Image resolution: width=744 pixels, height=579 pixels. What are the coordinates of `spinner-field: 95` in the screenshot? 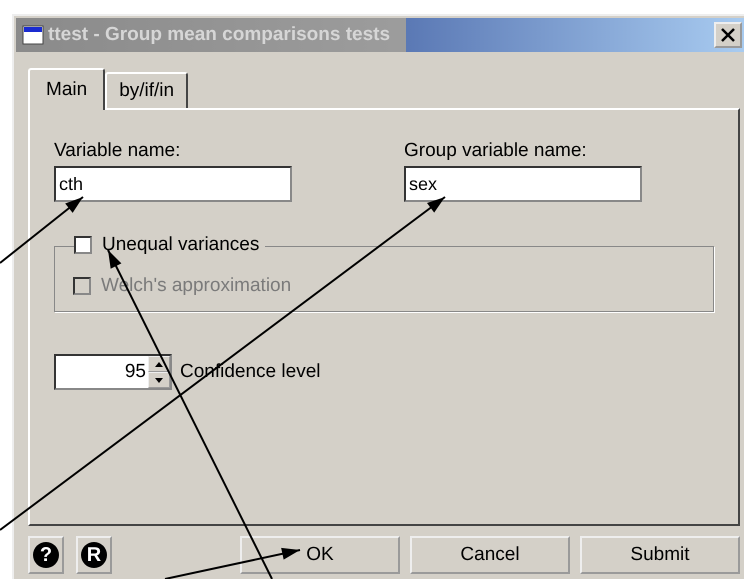 It's located at (113, 372).